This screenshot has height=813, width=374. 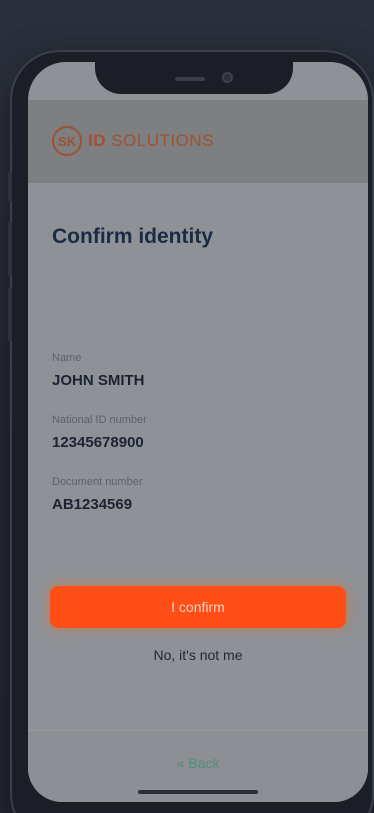 What do you see at coordinates (227, 77) in the screenshot?
I see `front-camera` at bounding box center [227, 77].